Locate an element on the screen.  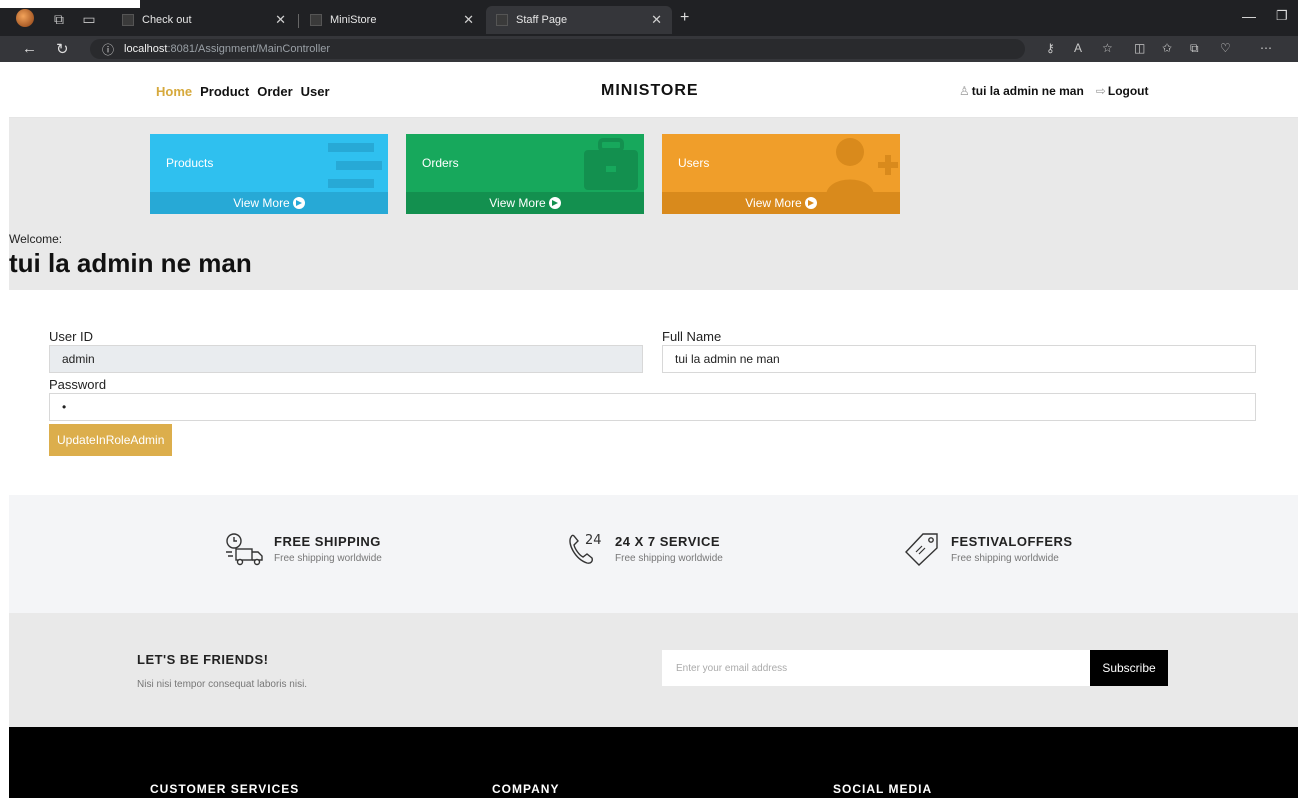
brand-logo: MINISTORE is located at coordinates (650, 91).